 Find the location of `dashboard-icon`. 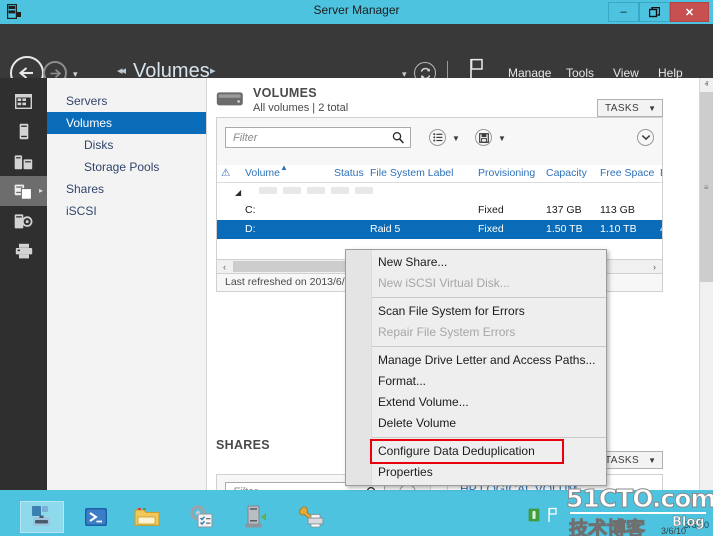

dashboard-icon is located at coordinates (23, 101).